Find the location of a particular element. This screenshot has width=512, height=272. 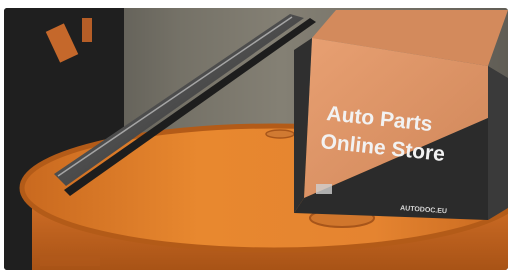

box-barcode is located at coordinates (324, 189).